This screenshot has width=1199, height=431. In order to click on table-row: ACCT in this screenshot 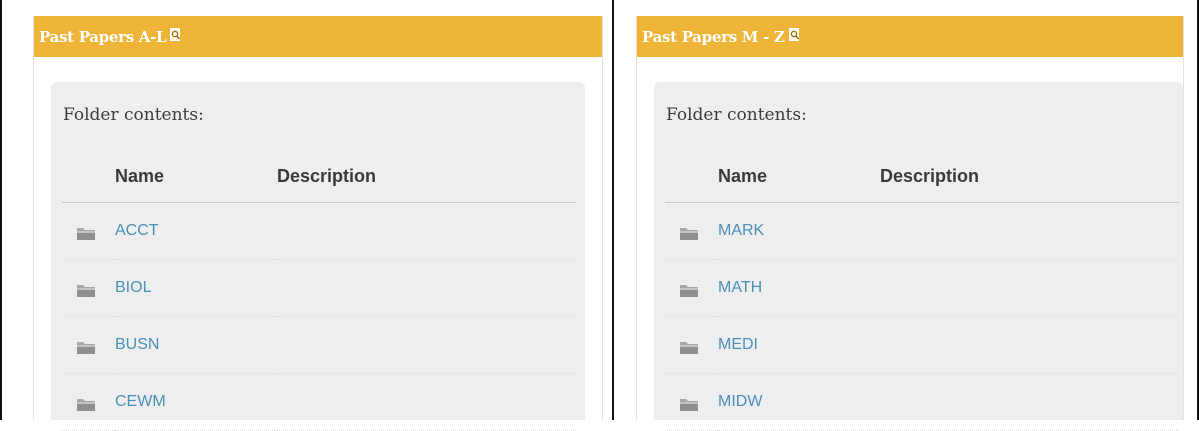, I will do `click(319, 231)`.